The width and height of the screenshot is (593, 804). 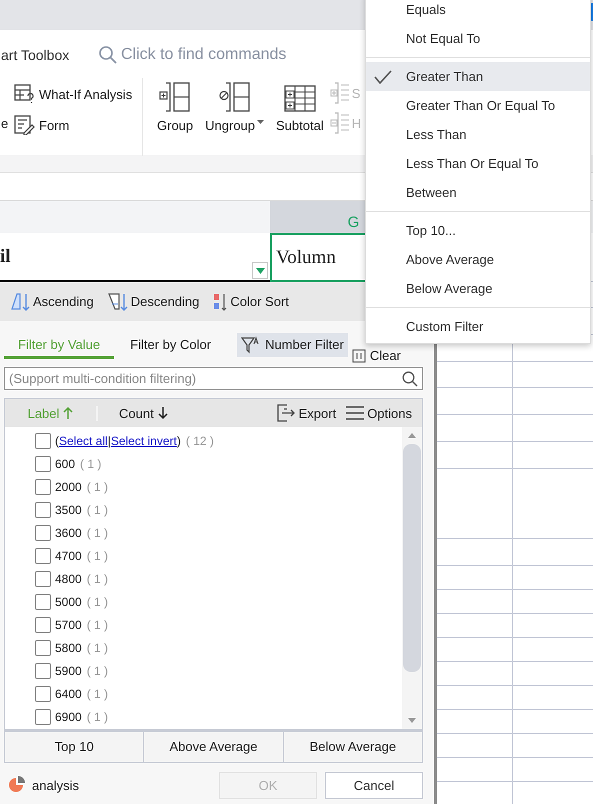 What do you see at coordinates (68, 717) in the screenshot?
I see `item-label: 6900` at bounding box center [68, 717].